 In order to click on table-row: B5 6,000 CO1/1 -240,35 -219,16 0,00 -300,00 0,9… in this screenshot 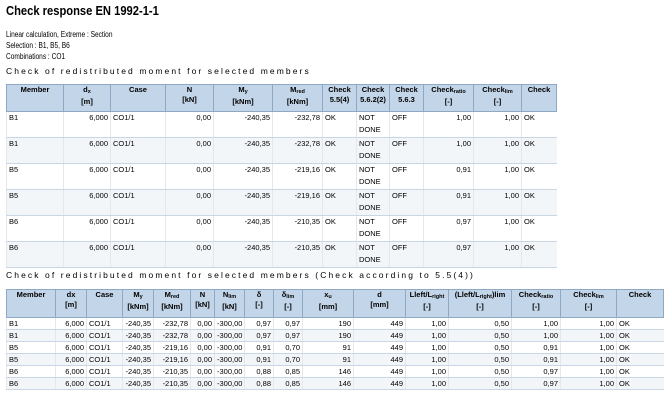, I will do `click(335, 359)`.